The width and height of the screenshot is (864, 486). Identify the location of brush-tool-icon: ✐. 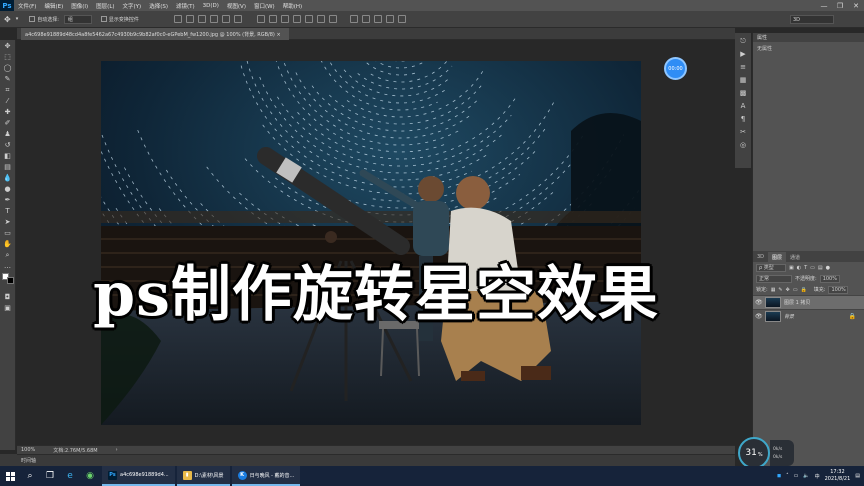
(7, 123).